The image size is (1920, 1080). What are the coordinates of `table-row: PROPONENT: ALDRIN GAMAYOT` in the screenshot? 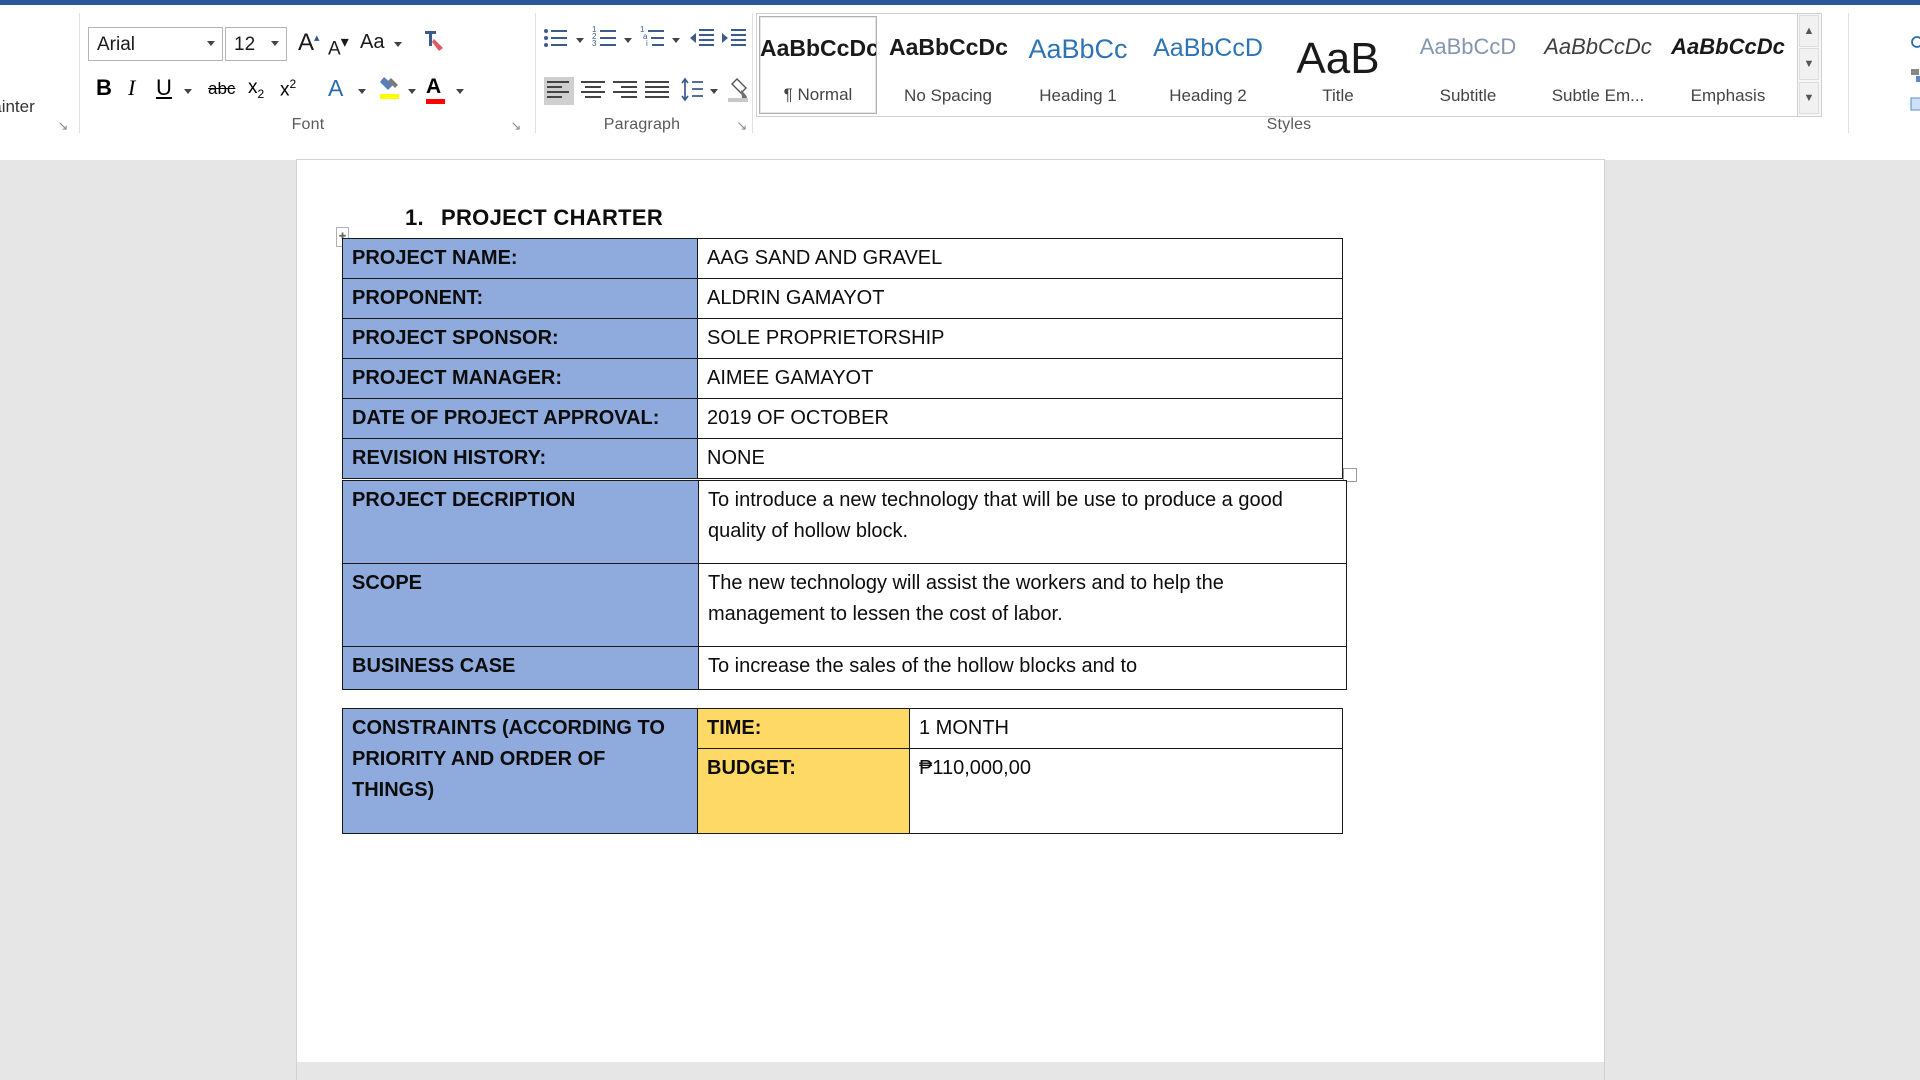 It's located at (842, 298).